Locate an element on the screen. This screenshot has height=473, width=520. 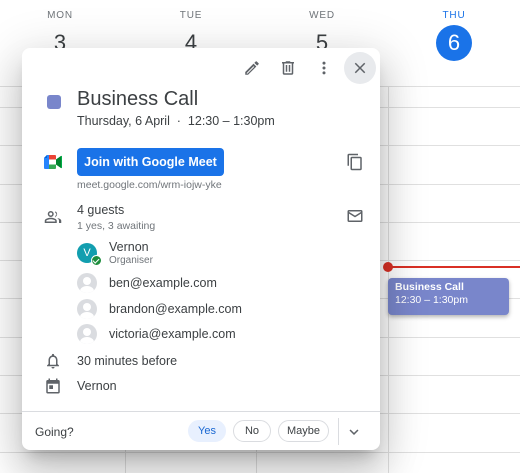
day-name: TUE is located at coordinates (191, 15).